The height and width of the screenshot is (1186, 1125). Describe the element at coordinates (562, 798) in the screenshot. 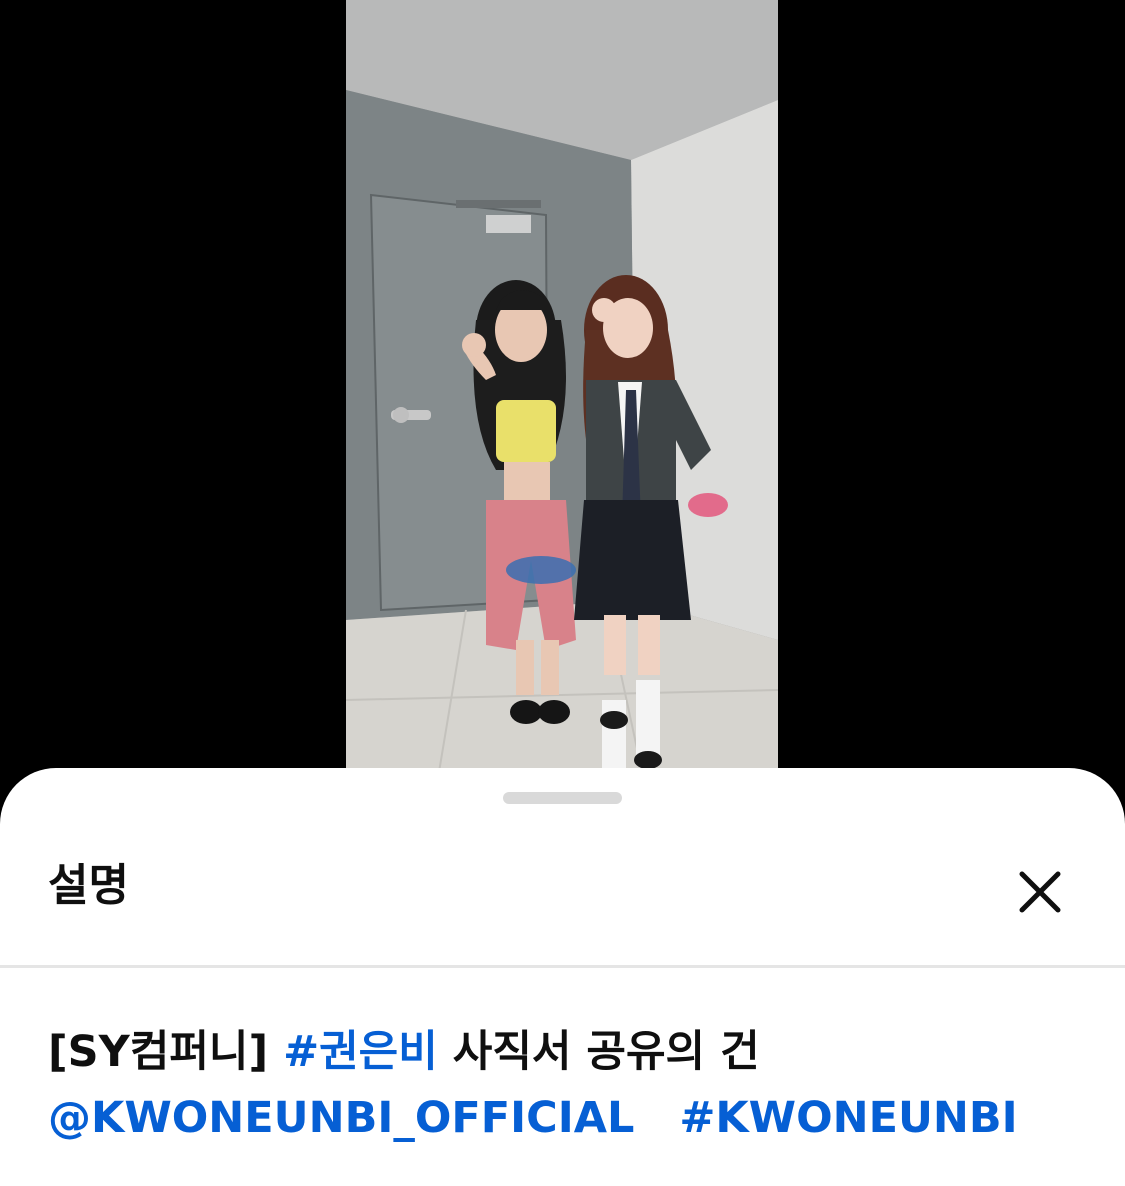

I see `drag-handle` at that location.